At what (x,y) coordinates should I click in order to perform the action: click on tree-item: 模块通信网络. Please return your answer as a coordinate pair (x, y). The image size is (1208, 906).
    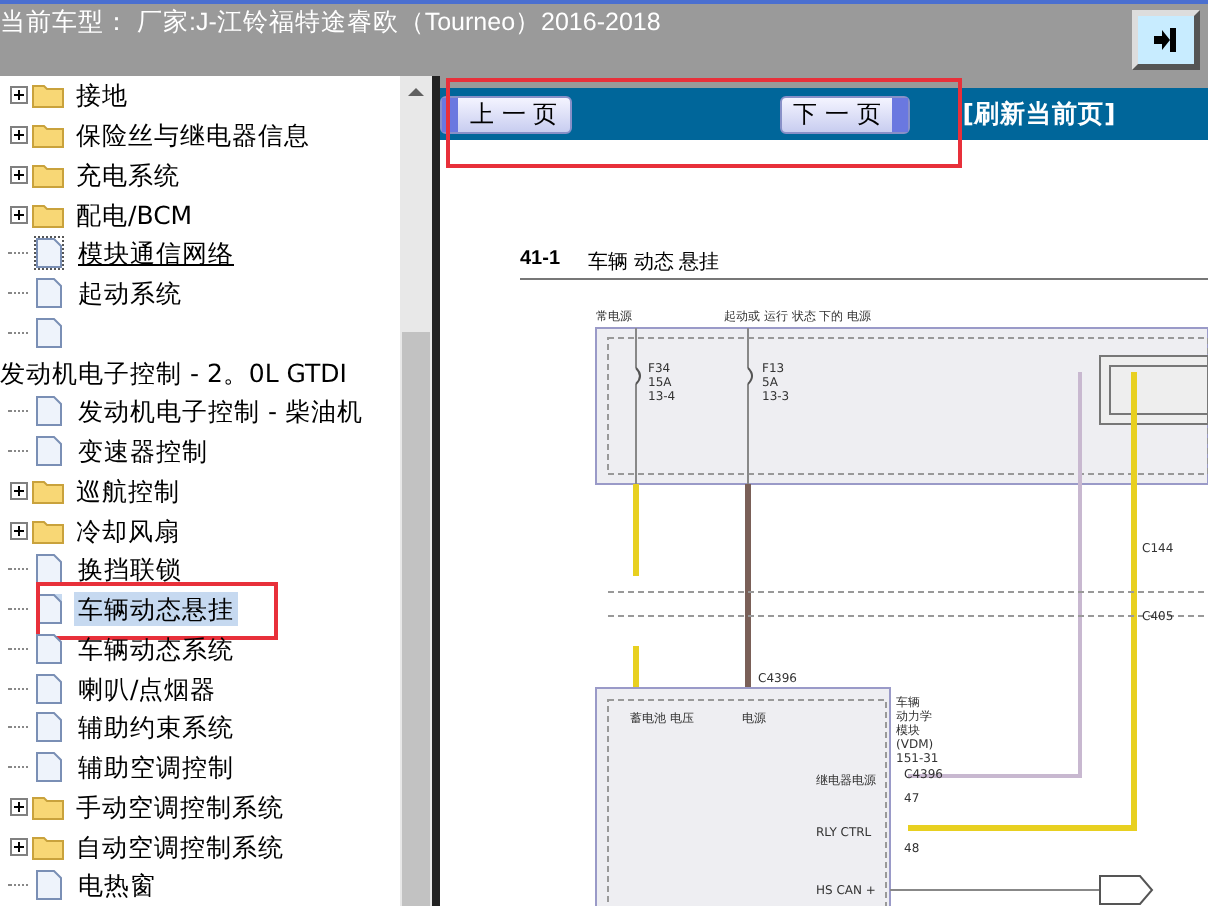
    Looking at the image, I should click on (156, 253).